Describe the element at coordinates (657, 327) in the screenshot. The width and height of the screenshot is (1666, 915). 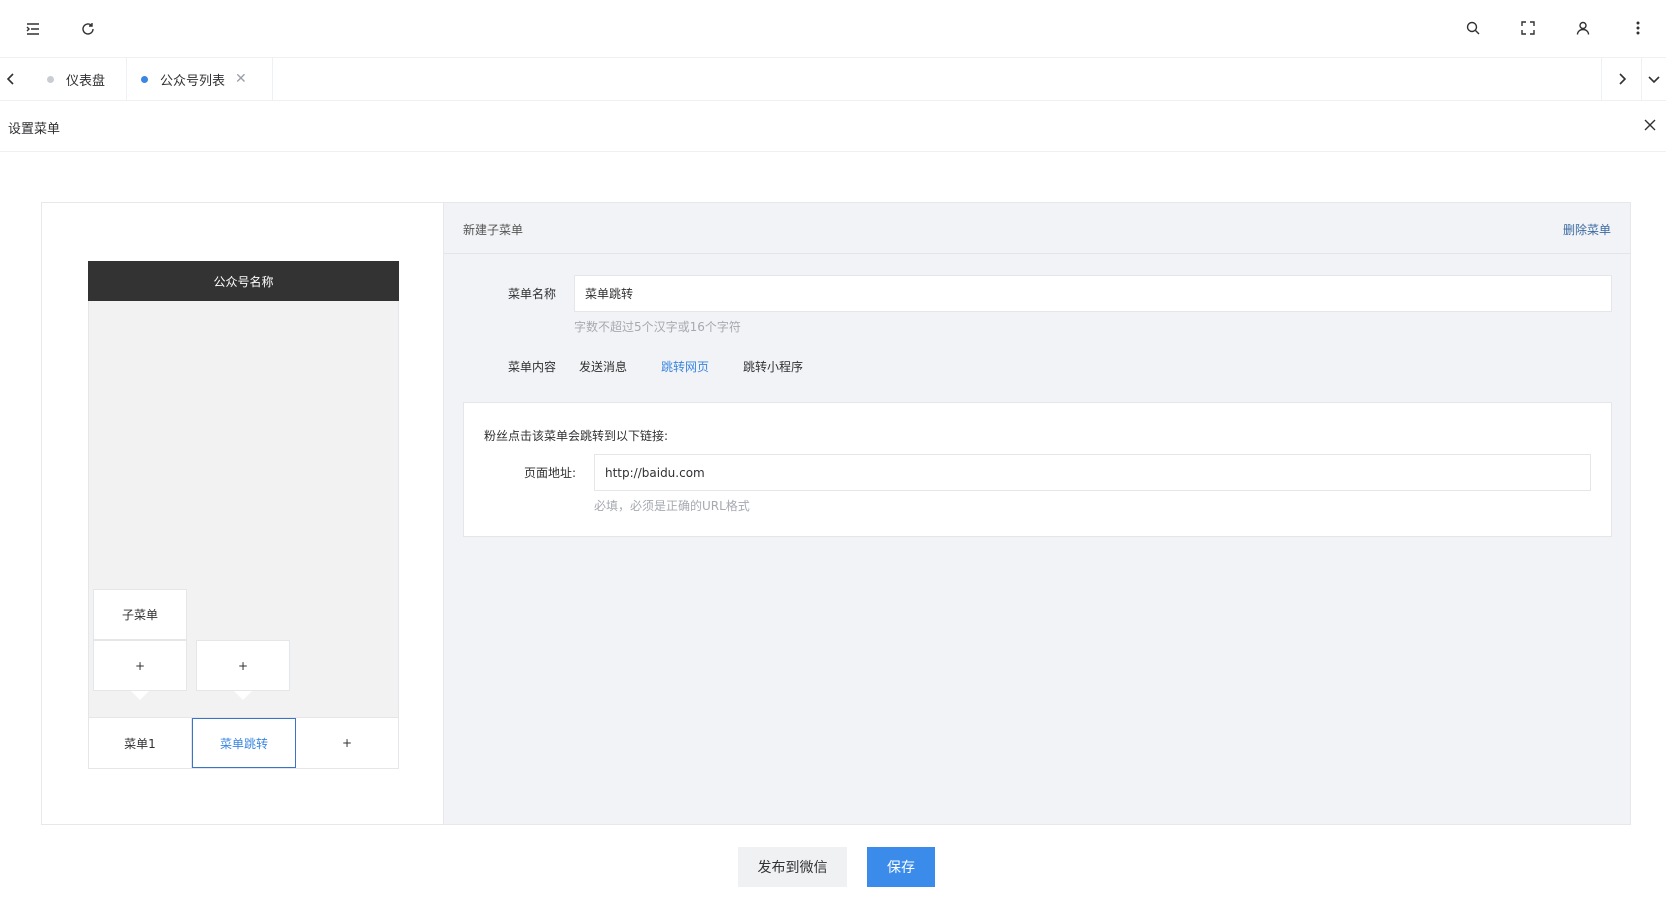
I see `menu-name-hint: 字数不超过5个汉字或16个字符` at that location.